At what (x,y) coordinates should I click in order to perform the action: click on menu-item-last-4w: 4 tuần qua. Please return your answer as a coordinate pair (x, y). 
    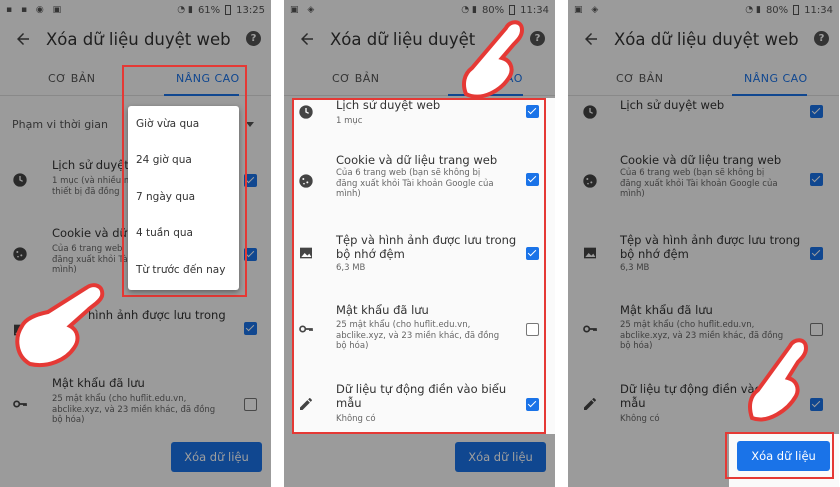
    Looking at the image, I should click on (164, 233).